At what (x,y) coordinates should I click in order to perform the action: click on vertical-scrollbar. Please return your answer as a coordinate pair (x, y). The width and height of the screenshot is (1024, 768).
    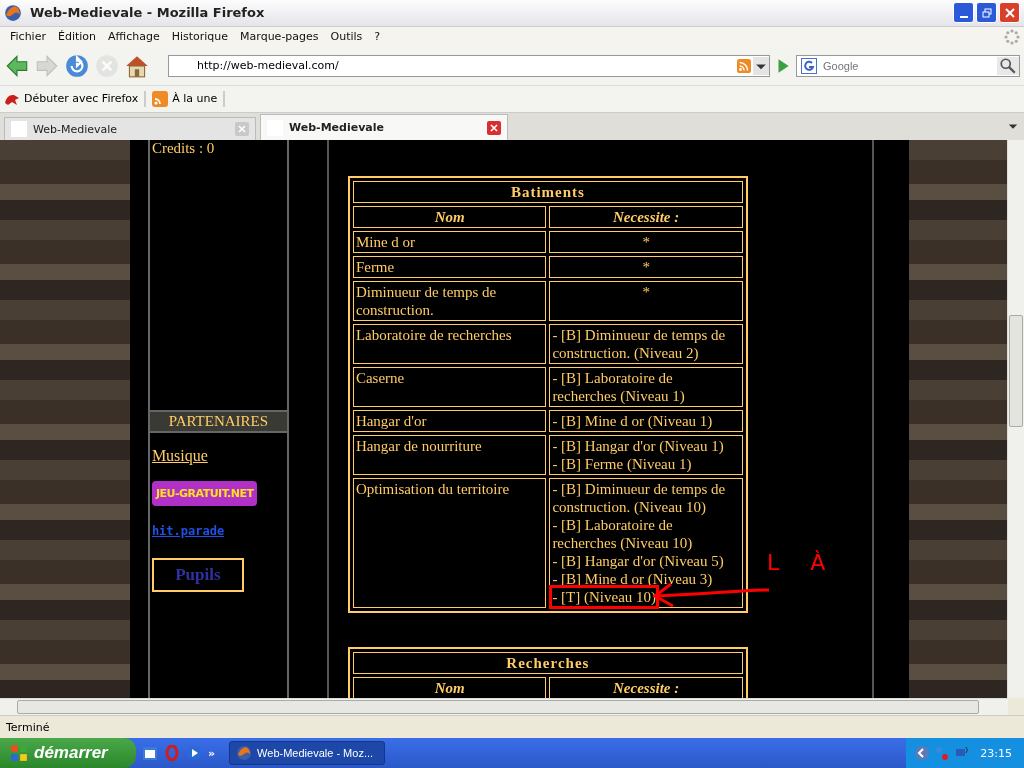
    Looking at the image, I should click on (1015, 419).